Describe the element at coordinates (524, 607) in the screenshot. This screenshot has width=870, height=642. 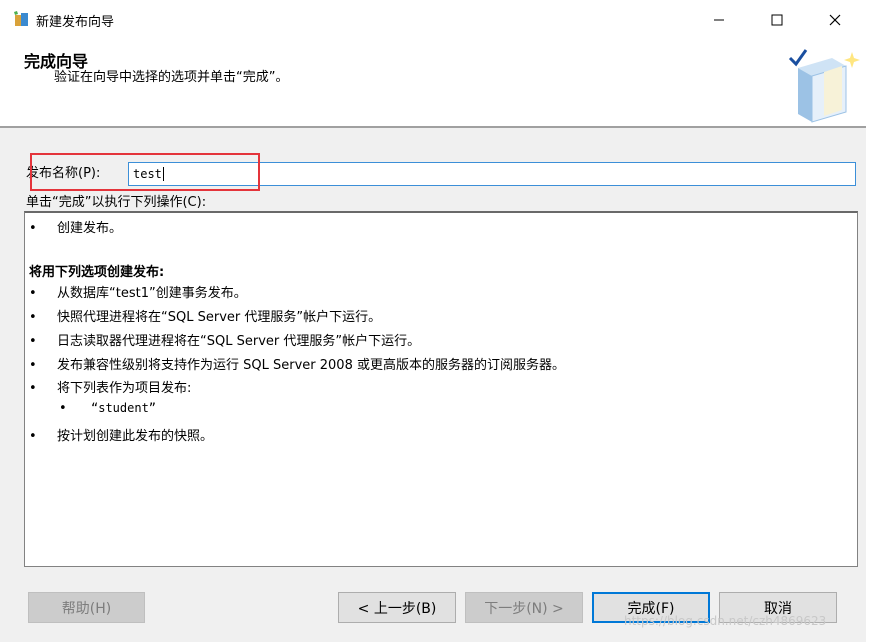
I see `next-button: 下一步(N) >` at that location.